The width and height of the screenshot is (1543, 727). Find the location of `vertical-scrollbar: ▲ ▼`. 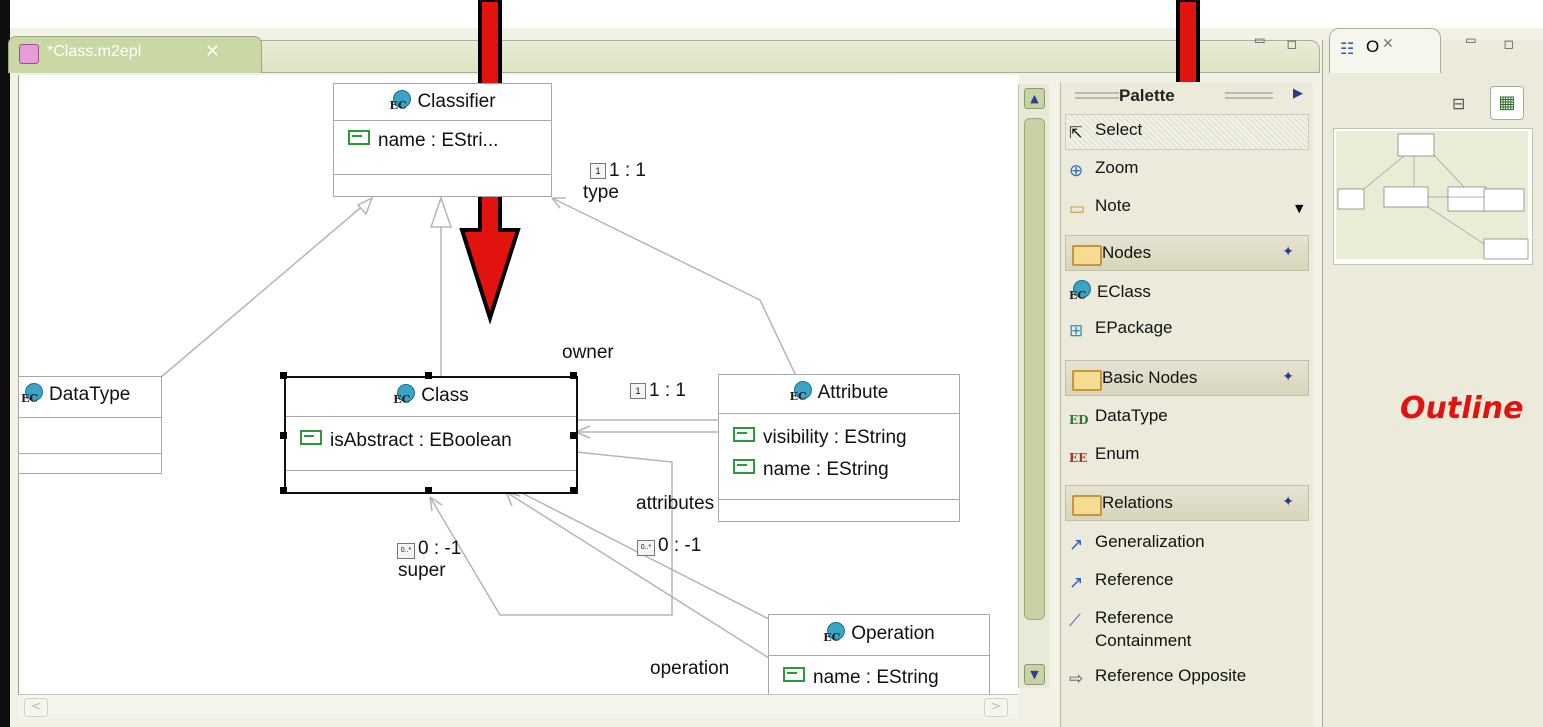

vertical-scrollbar: ▲ ▼ is located at coordinates (1033, 386).